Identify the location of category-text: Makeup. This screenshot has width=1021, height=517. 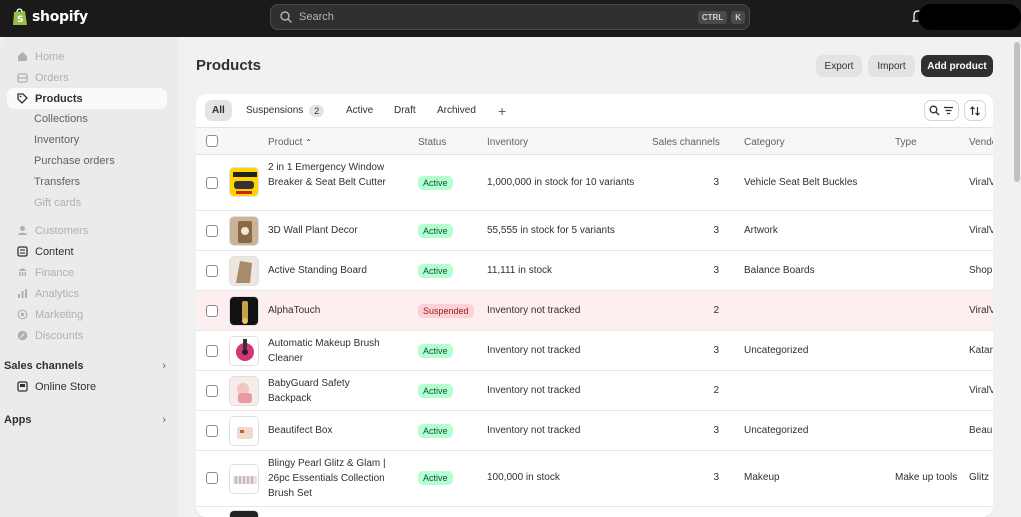
(762, 477).